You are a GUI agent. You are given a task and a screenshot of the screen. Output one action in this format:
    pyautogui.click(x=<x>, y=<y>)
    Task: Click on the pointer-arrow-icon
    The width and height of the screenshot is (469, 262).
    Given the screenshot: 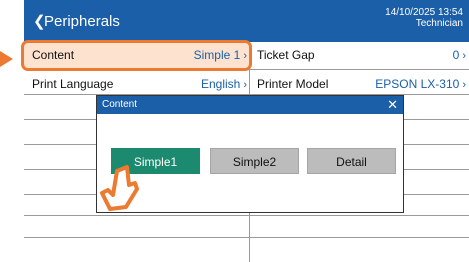 What is the action you would take?
    pyautogui.click(x=6, y=59)
    